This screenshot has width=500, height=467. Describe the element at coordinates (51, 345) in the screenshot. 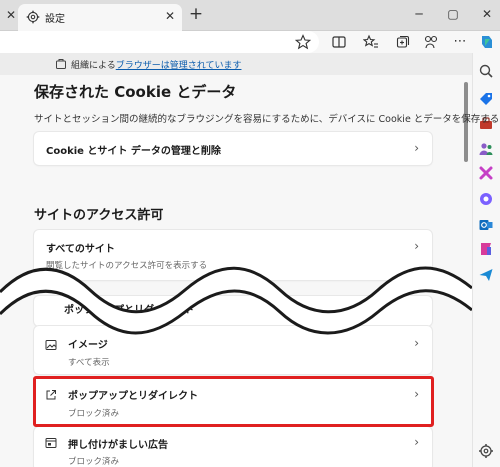

I see `image-icon` at that location.